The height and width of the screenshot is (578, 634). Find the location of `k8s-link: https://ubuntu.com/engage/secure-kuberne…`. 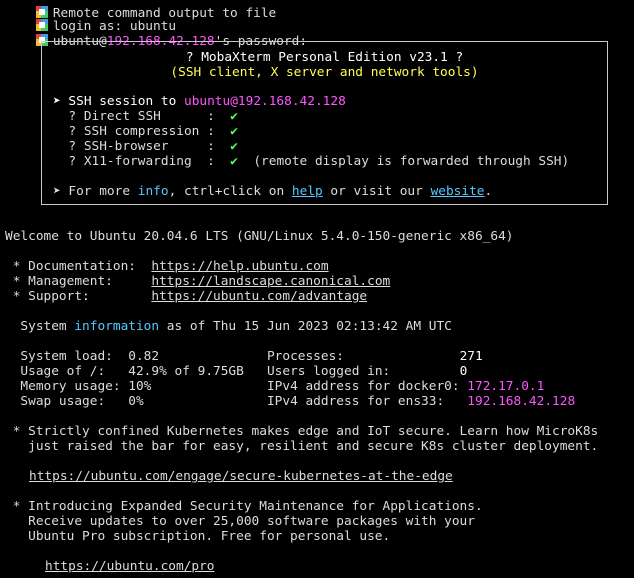

k8s-link: https://ubuntu.com/engage/secure-kuberne… is located at coordinates (241, 476).